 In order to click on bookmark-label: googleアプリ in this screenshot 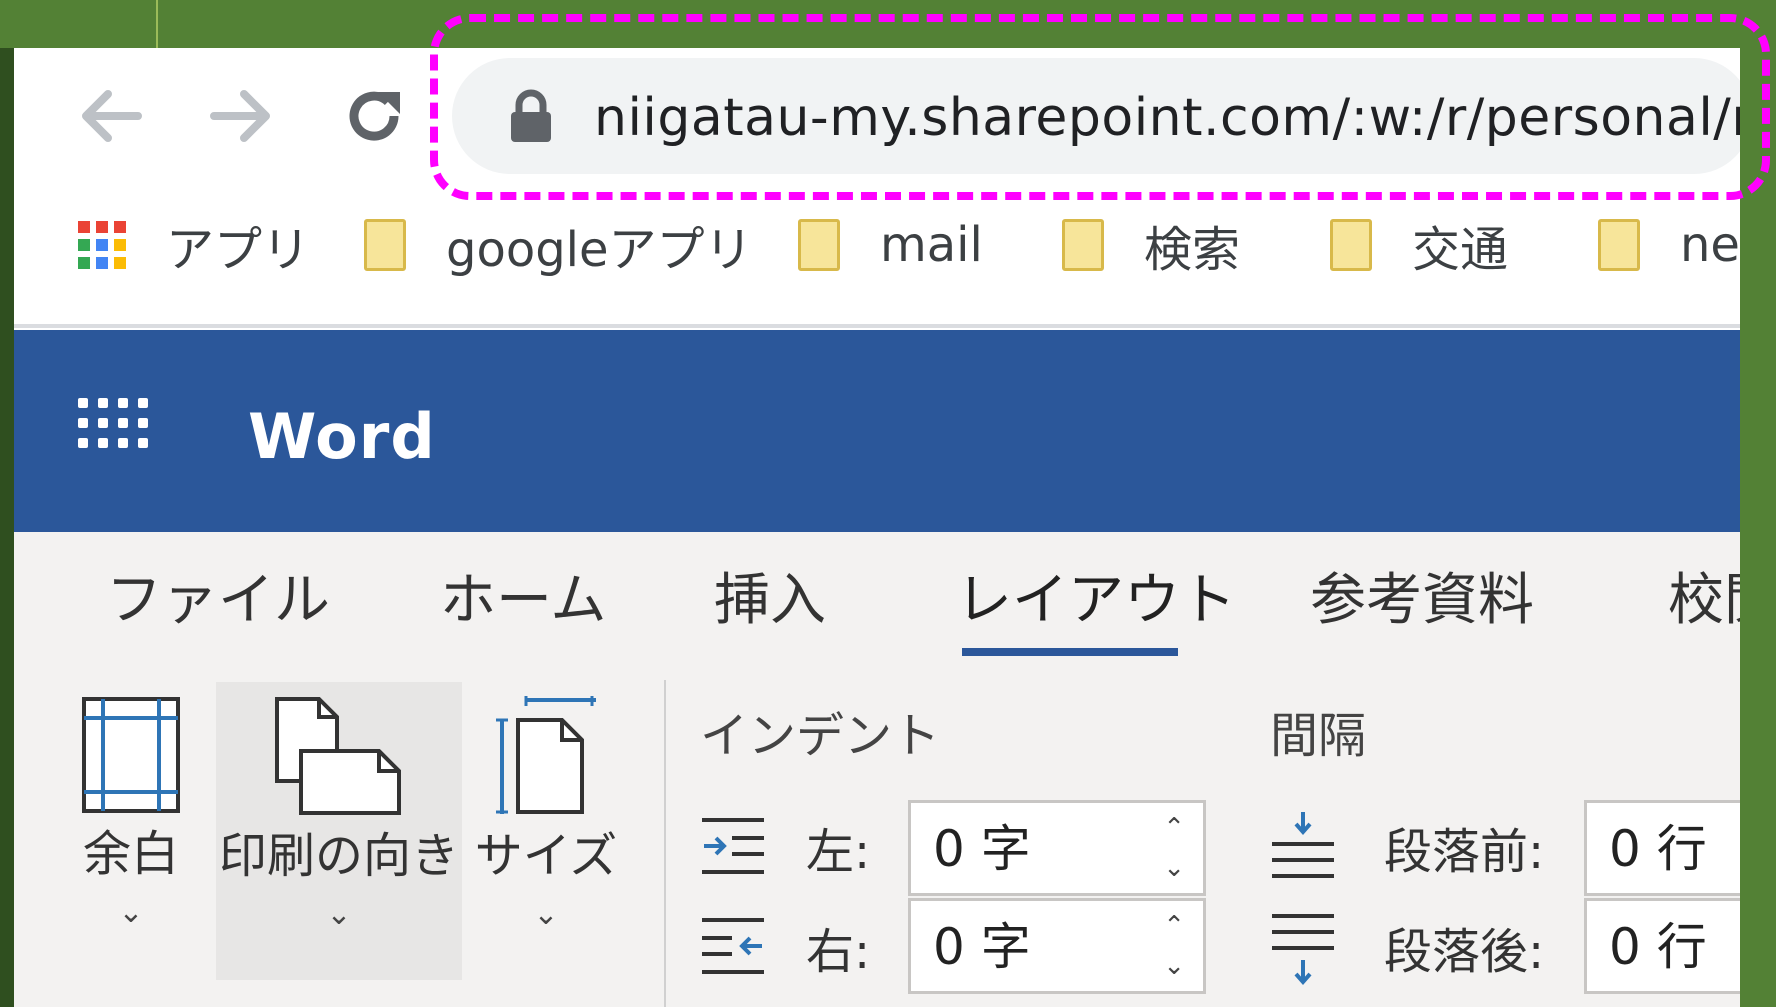, I will do `click(599, 250)`.